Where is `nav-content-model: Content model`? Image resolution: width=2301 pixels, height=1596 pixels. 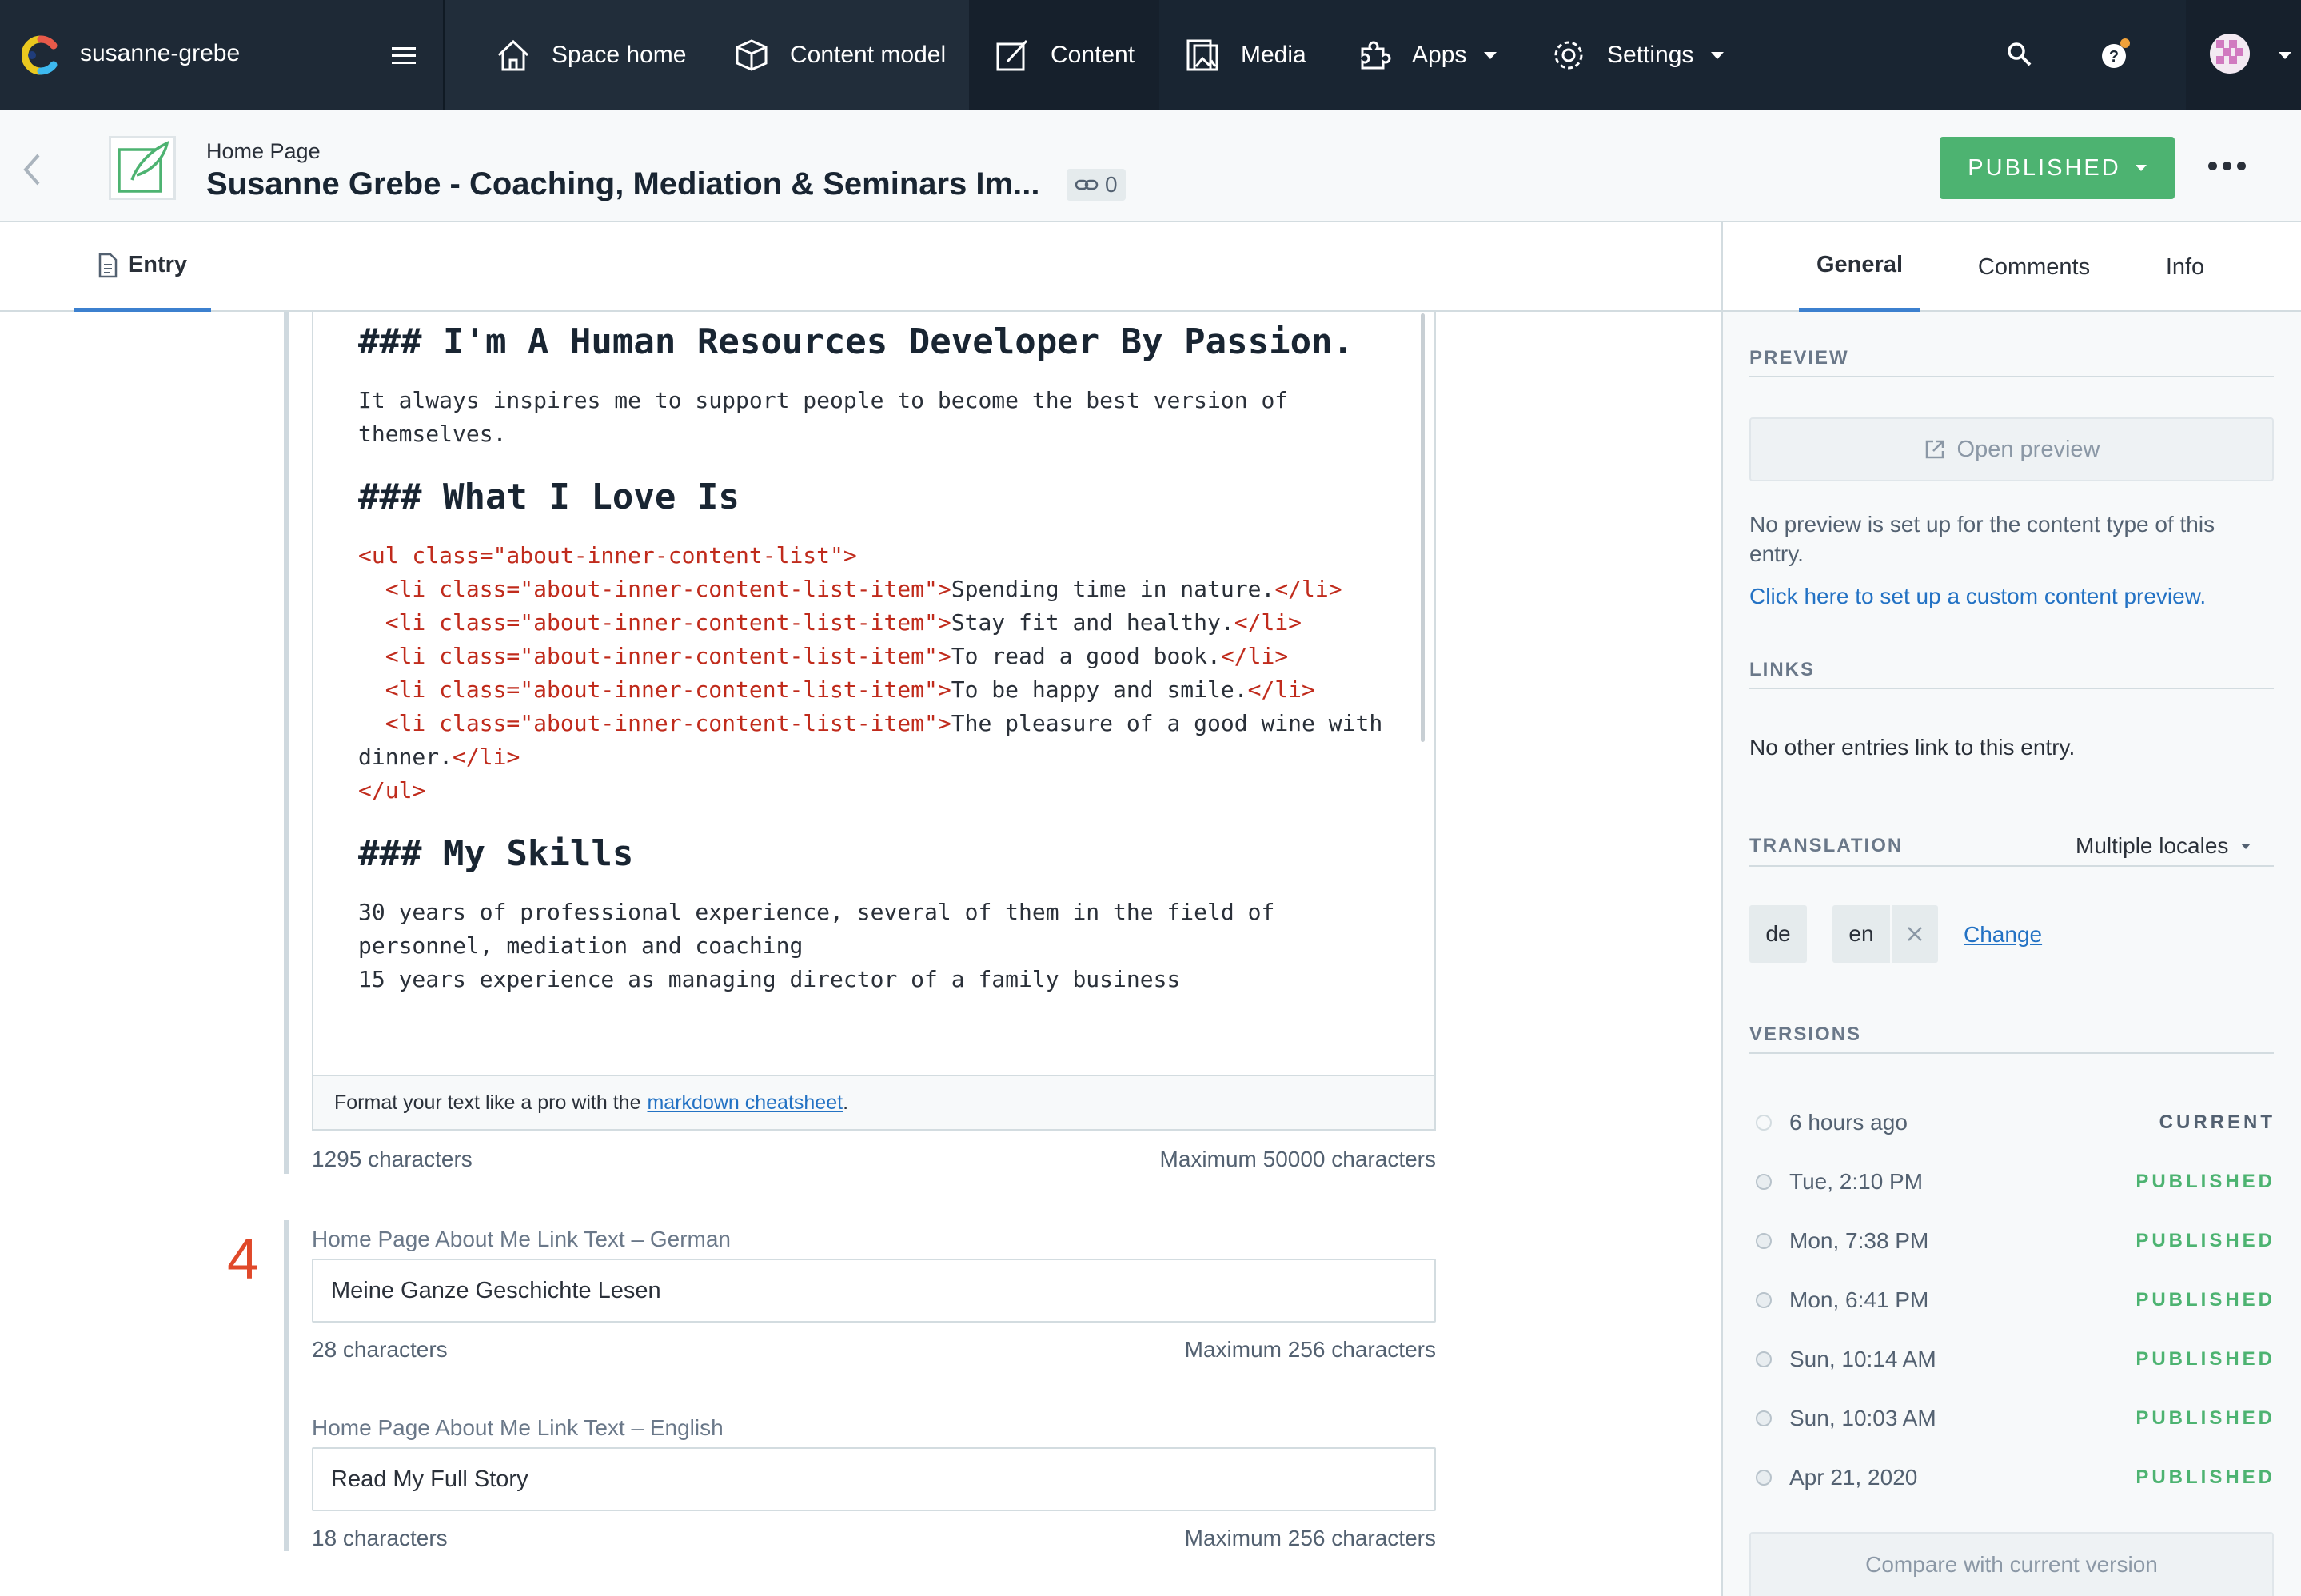 nav-content-model: Content model is located at coordinates (840, 55).